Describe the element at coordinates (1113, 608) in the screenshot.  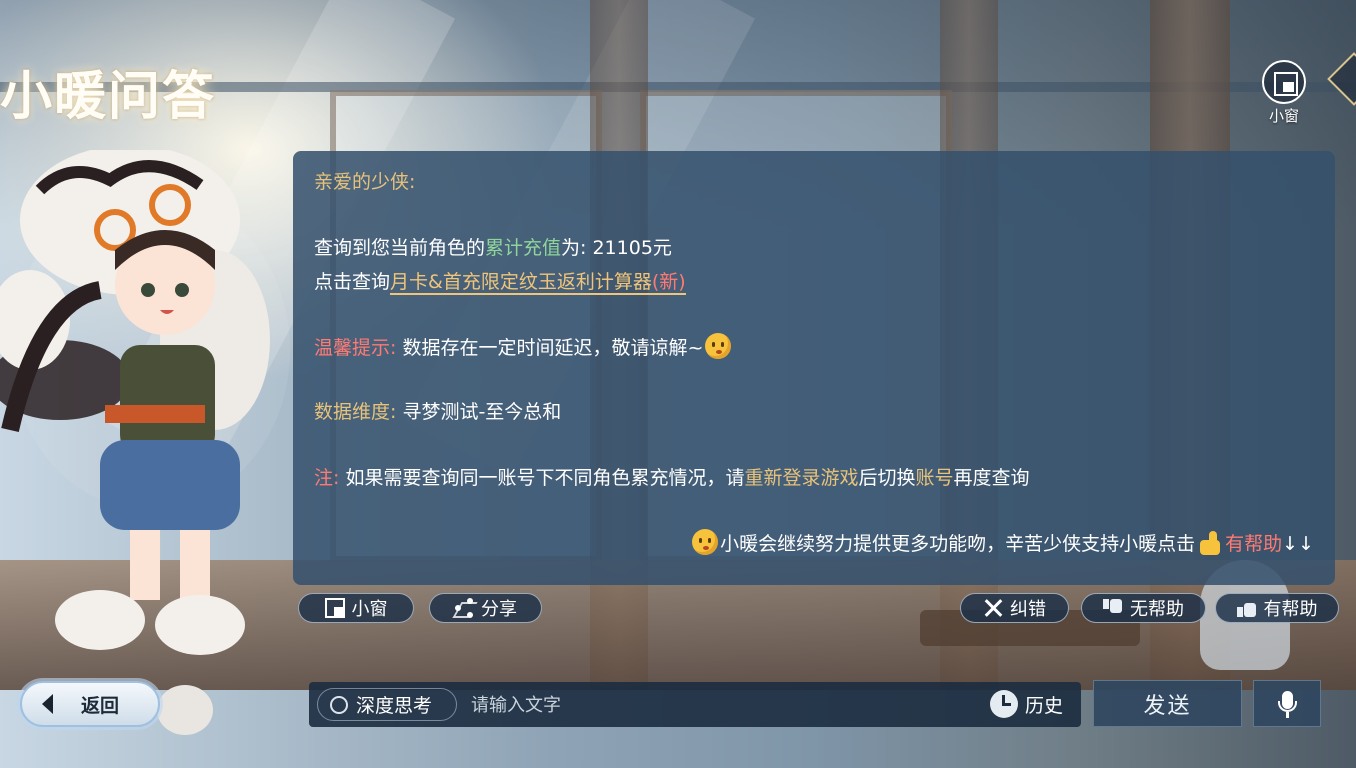
I see `thumbs-down-icon` at that location.